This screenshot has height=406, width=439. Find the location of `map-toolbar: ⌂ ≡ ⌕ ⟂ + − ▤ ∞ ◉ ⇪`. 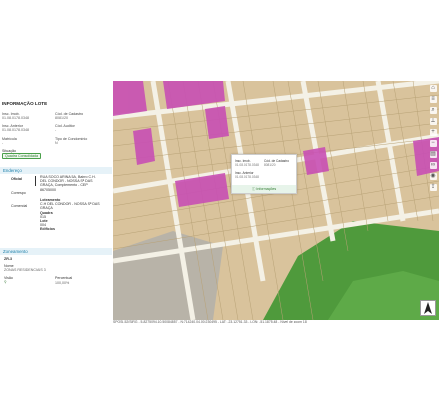

map-toolbar: ⌂ ≡ ⌕ ⟂ + − ▤ ∞ ◉ ⇪ is located at coordinates (433, 138).